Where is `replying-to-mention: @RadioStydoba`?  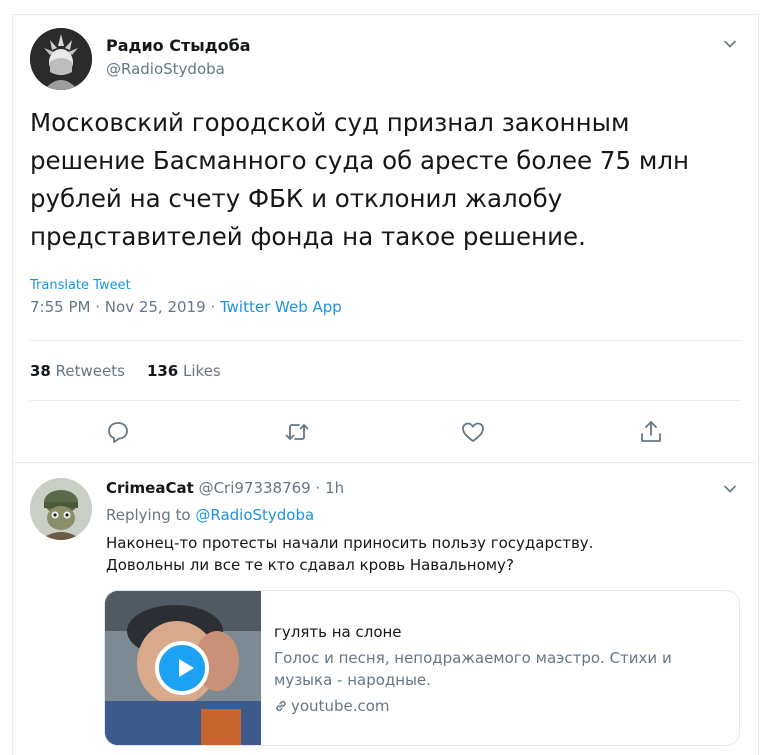 replying-to-mention: @RadioStydoba is located at coordinates (254, 515).